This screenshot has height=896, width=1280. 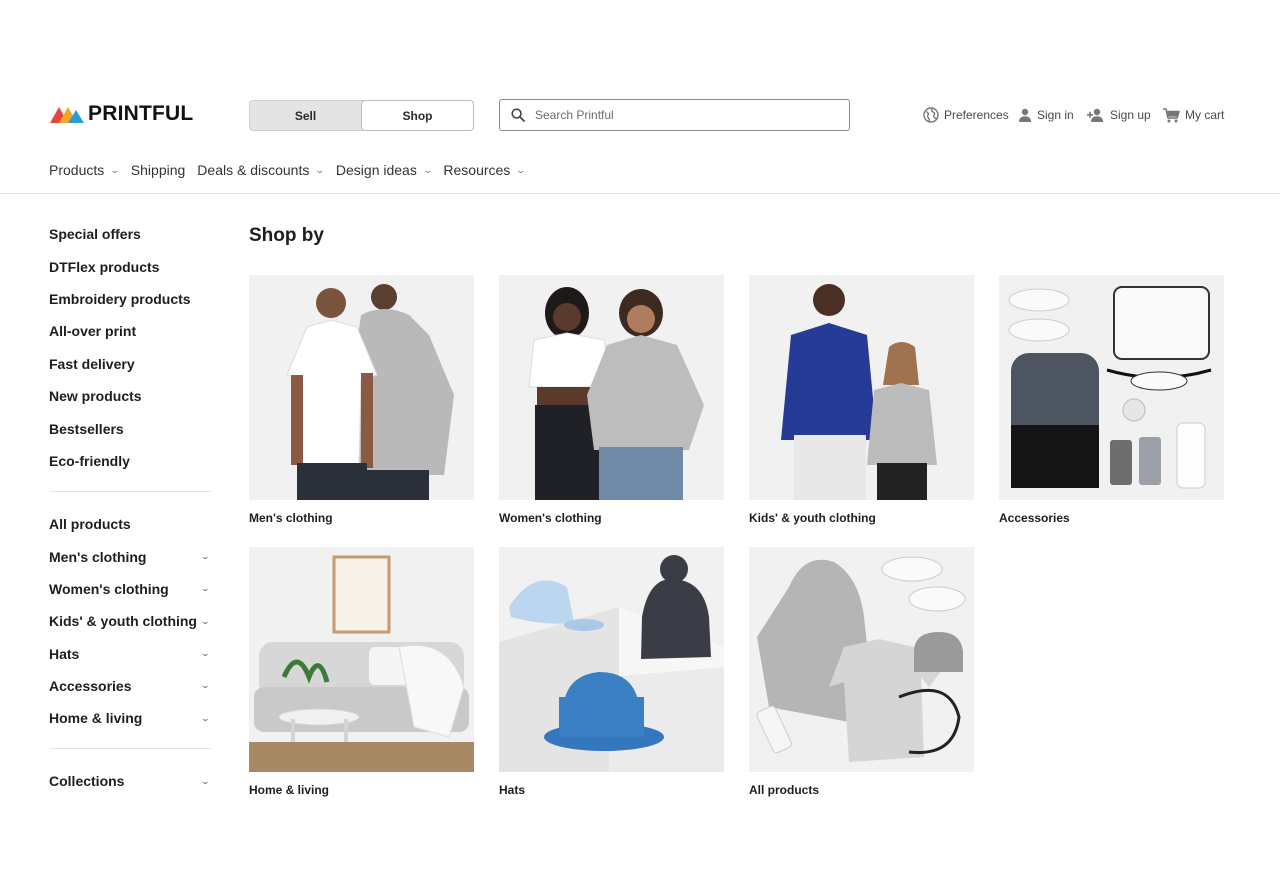 I want to click on my-cart-link: My cart, so click(x=1193, y=115).